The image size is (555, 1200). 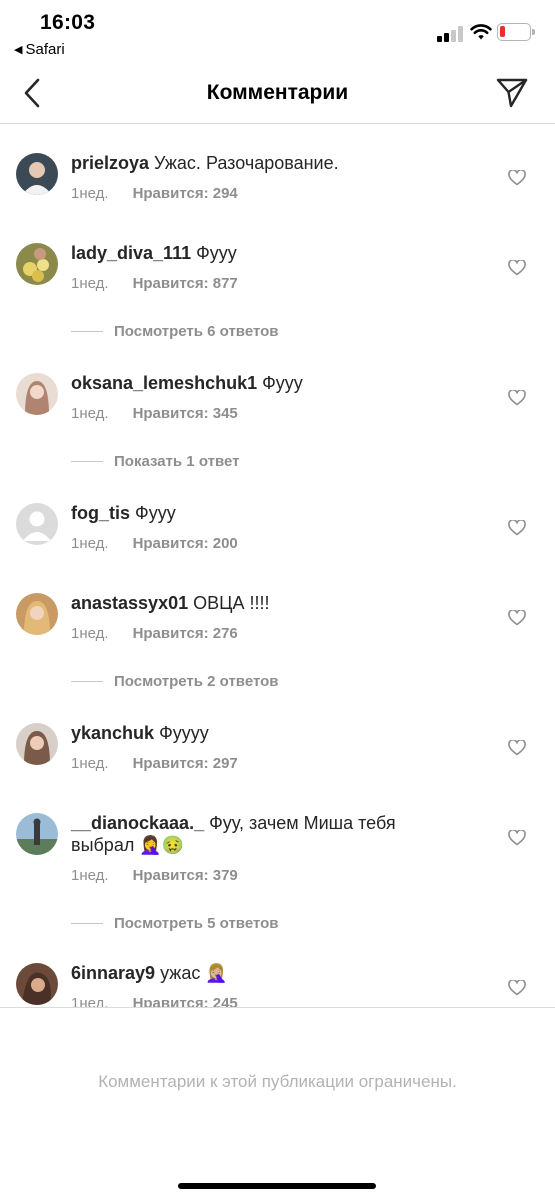 I want to click on status-bar: 16:03 ◀ Safari, so click(x=277, y=33).